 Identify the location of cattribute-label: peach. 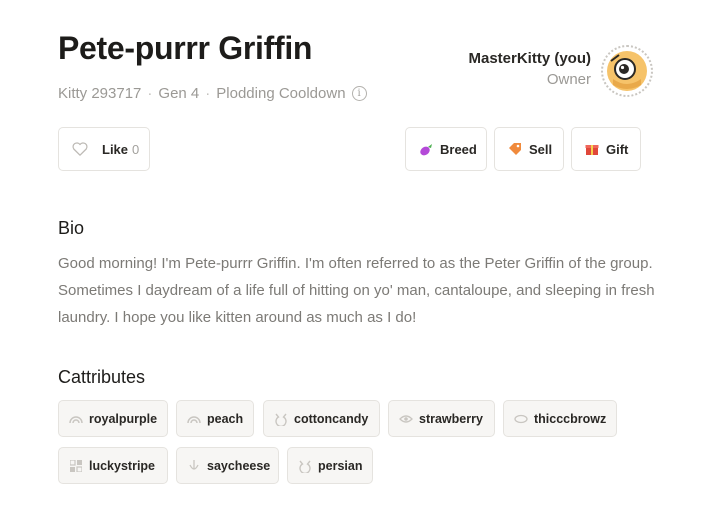
(225, 418).